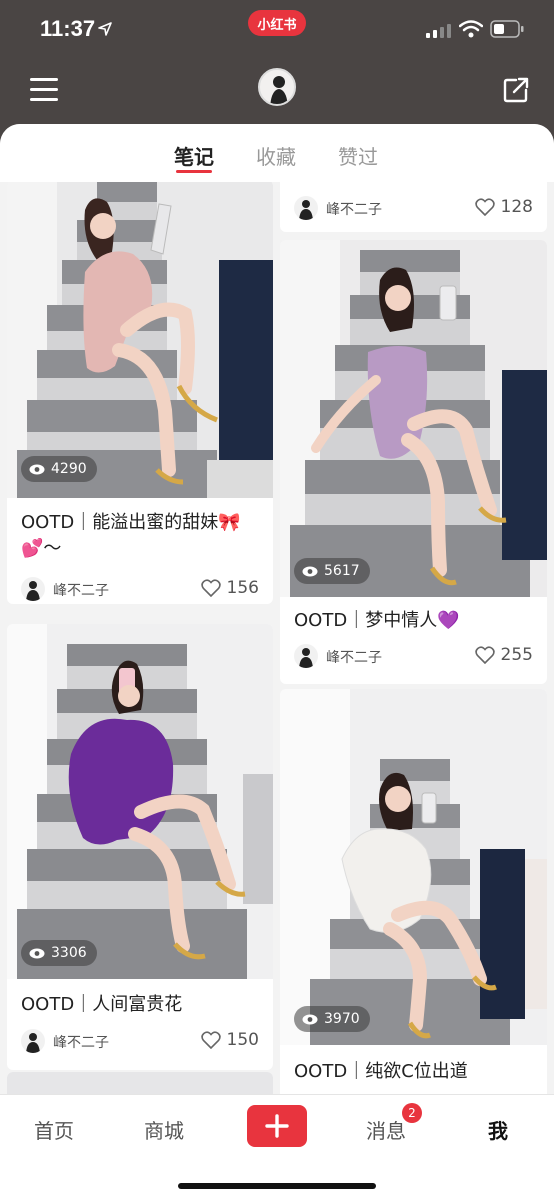 The image size is (554, 1200). What do you see at coordinates (69, 953) in the screenshot?
I see `view-count: 3306` at bounding box center [69, 953].